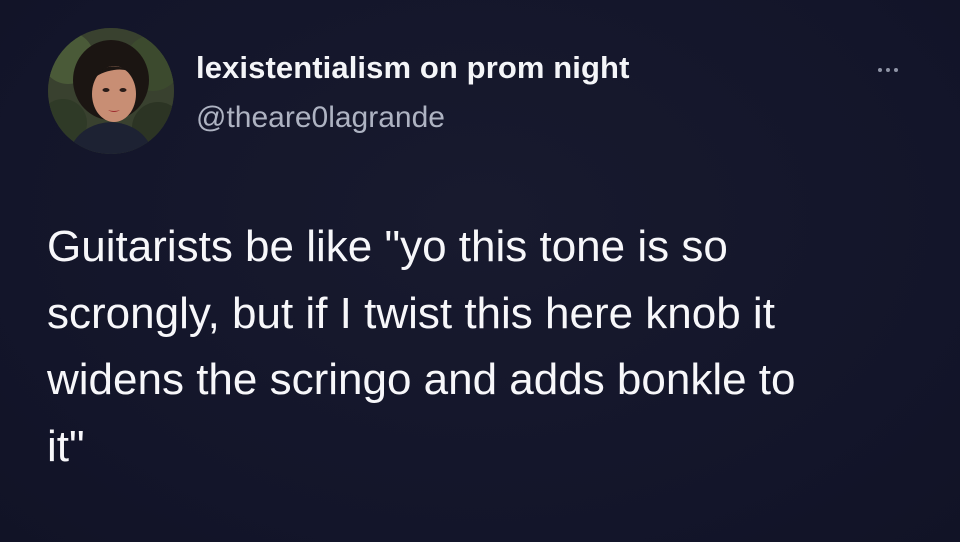  What do you see at coordinates (413, 68) in the screenshot?
I see `author-display-name: lexistentialism on prom night` at bounding box center [413, 68].